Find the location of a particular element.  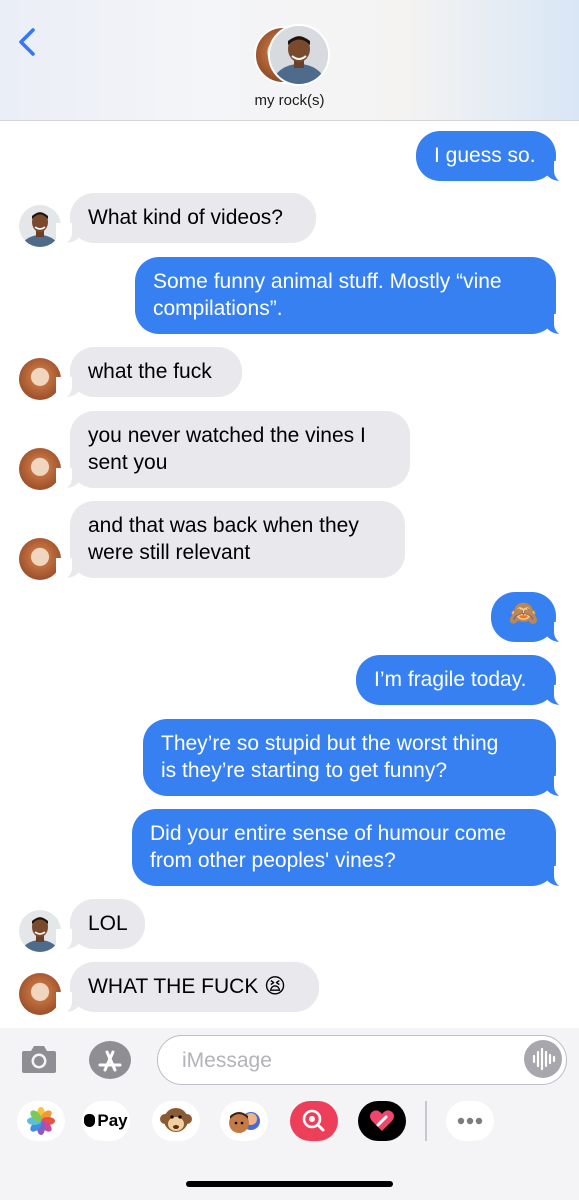

apple-pay-button: Pay is located at coordinates (106, 1121).